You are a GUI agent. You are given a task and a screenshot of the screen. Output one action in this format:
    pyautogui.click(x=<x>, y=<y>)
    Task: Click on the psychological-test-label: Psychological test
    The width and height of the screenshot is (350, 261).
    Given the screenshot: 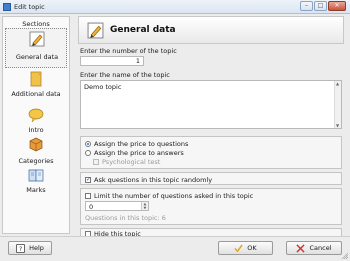 What is the action you would take?
    pyautogui.click(x=131, y=162)
    